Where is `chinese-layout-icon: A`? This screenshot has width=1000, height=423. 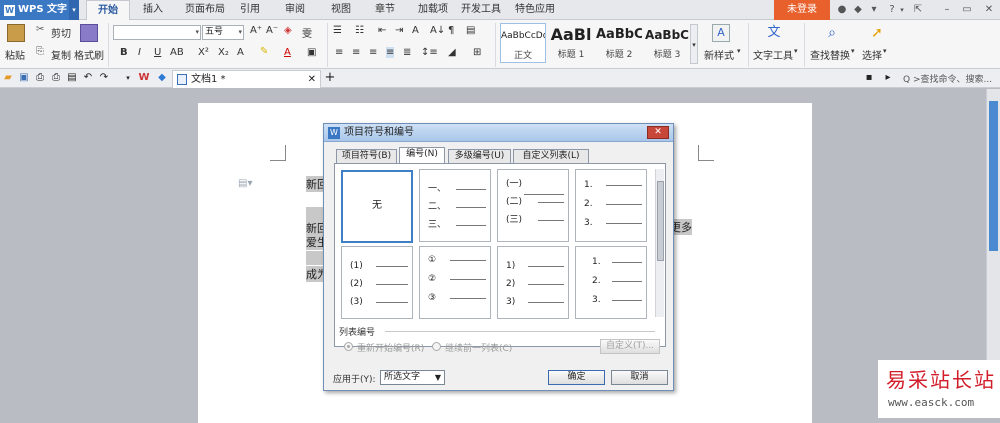
chinese-layout-icon: A is located at coordinates (415, 30).